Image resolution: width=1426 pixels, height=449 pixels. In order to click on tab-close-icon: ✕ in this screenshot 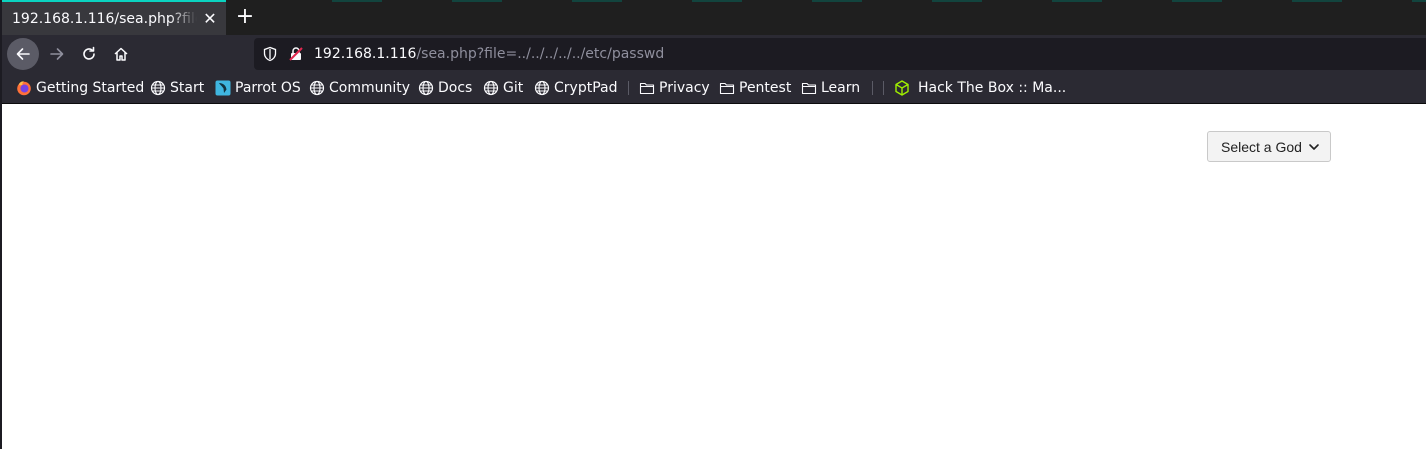, I will do `click(210, 19)`.